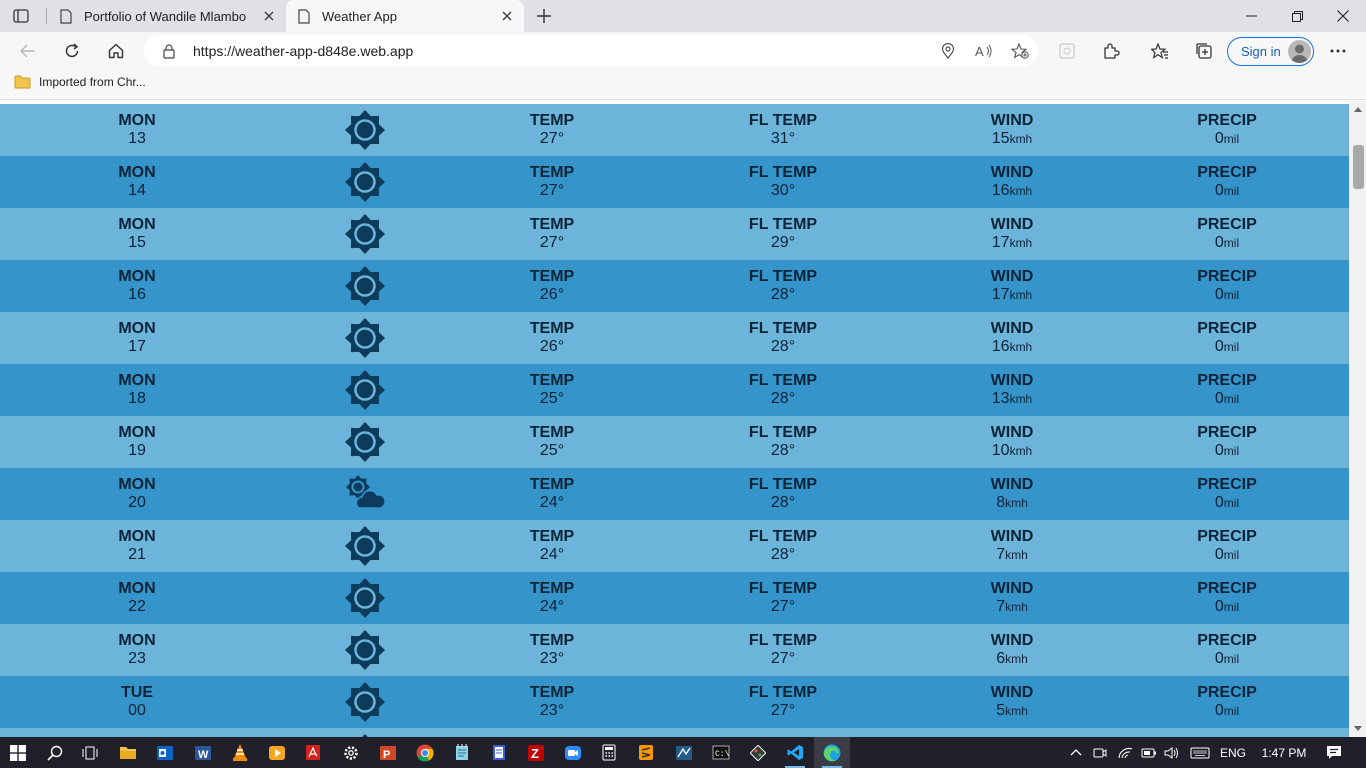 This screenshot has width=1366, height=768. I want to click on scroll-up-icon, so click(1357, 109).